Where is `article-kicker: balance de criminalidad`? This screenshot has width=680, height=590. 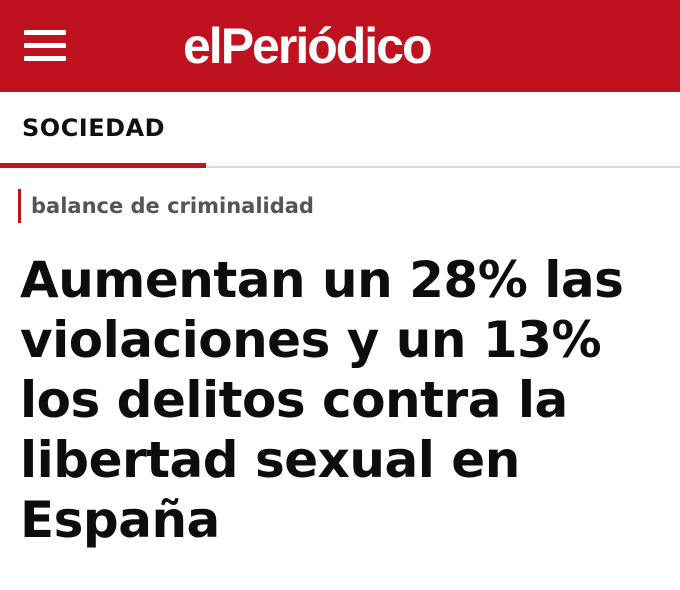 article-kicker: balance de criminalidad is located at coordinates (166, 206).